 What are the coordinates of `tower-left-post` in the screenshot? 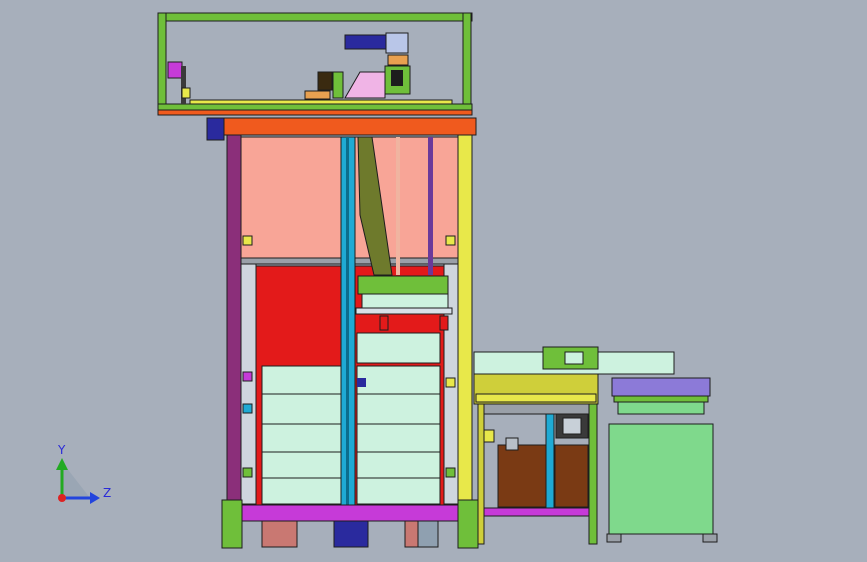 It's located at (234, 320).